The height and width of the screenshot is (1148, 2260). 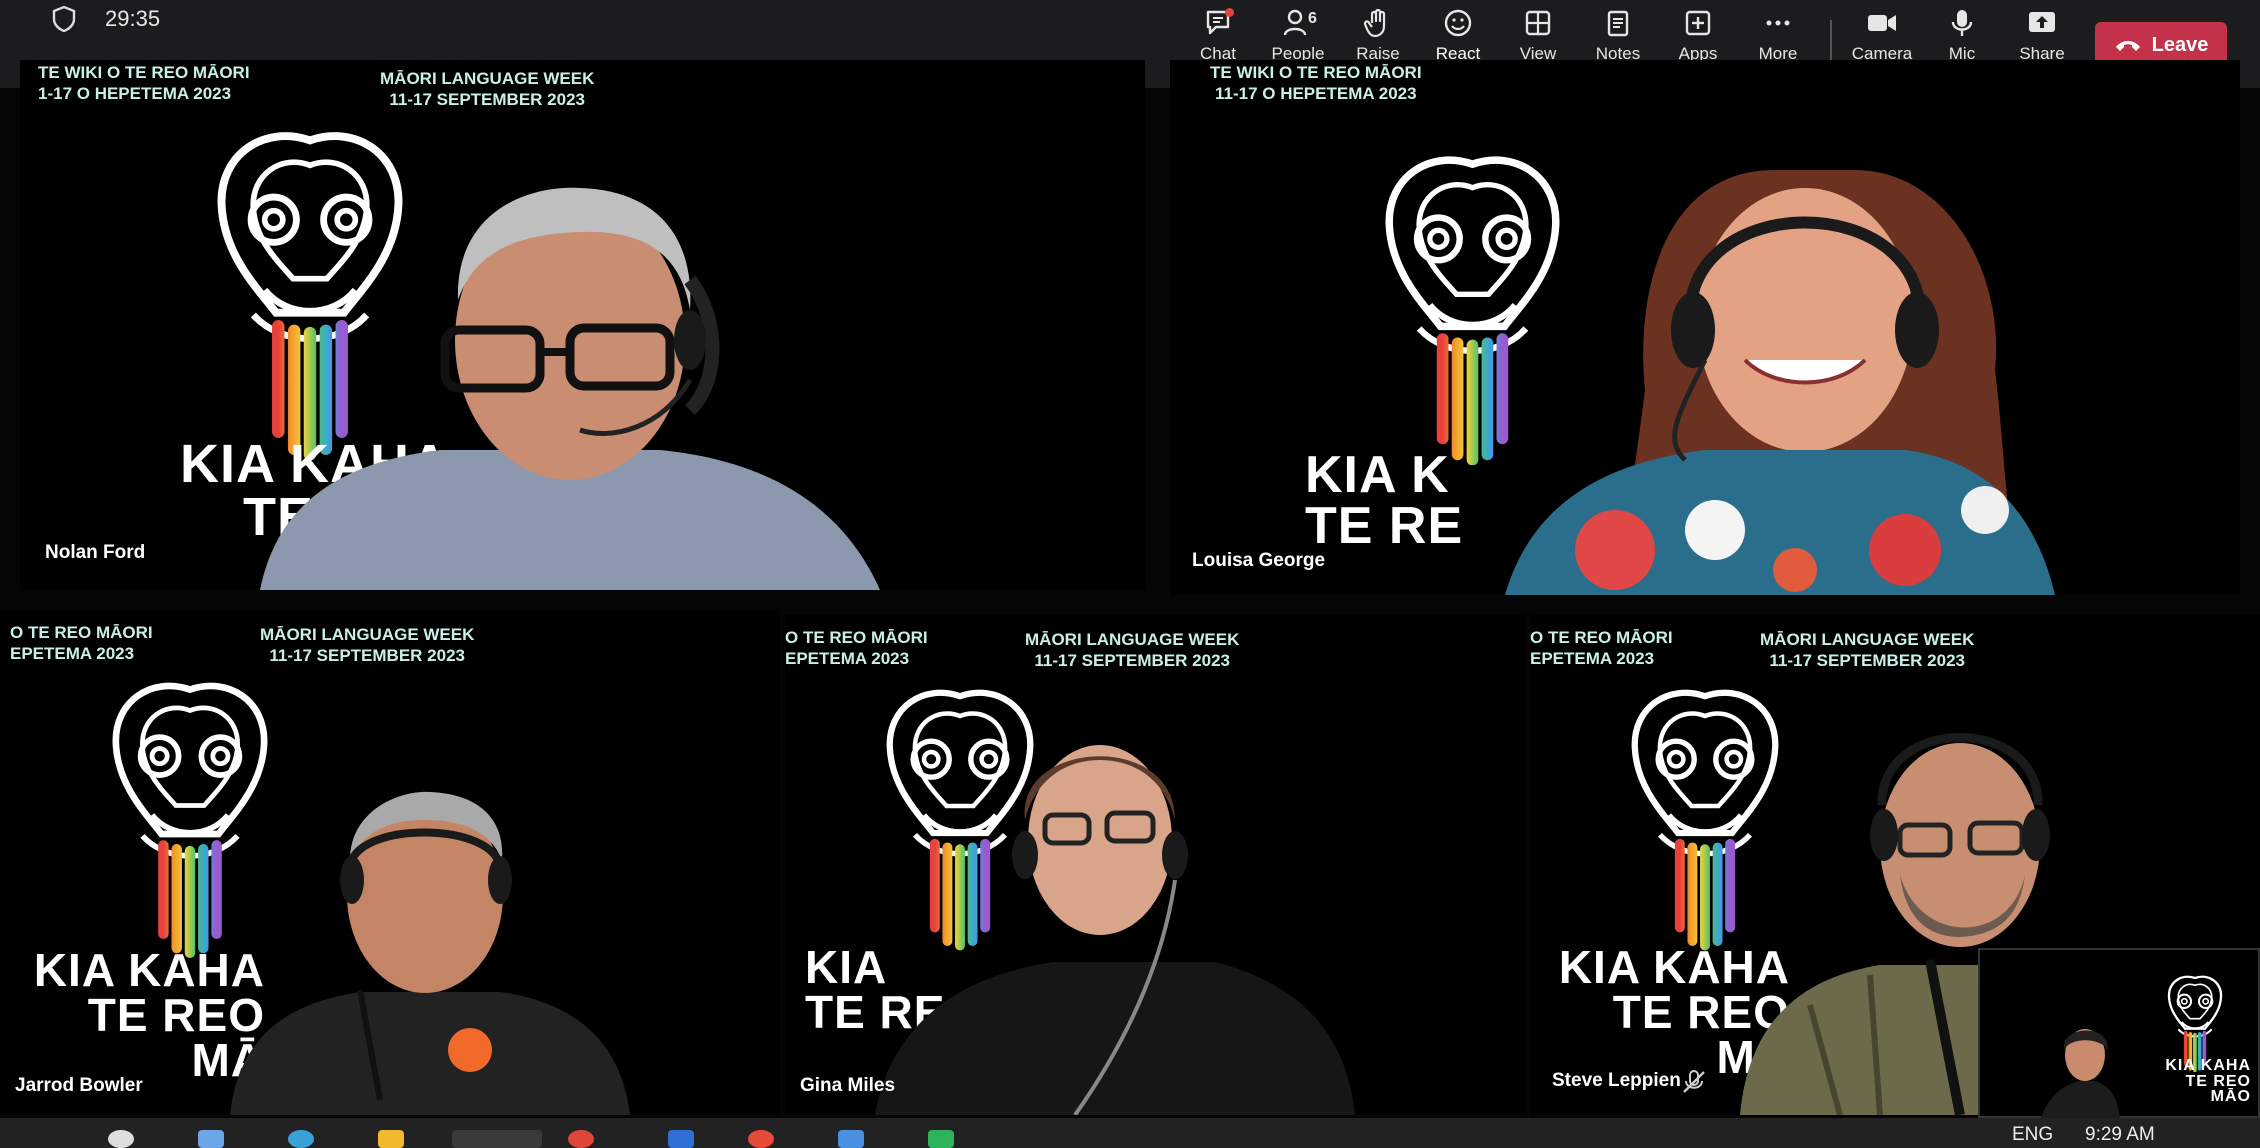 I want to click on browser-icon, so click(x=301, y=1139).